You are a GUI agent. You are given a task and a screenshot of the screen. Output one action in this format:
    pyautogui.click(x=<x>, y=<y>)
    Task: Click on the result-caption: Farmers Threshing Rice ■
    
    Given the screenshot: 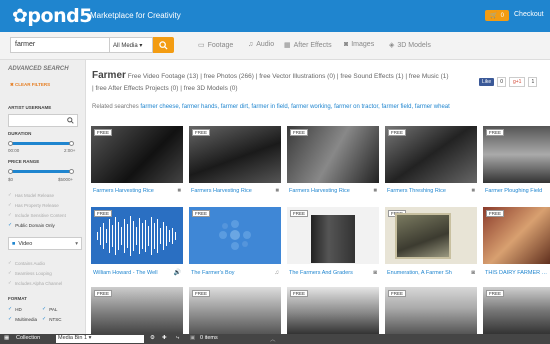 What is the action you would take?
    pyautogui.click(x=431, y=190)
    